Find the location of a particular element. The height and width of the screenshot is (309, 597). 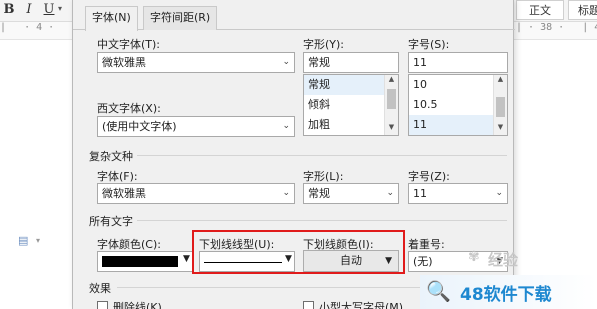

strikethrough-label: 删除线(K) is located at coordinates (137, 305).